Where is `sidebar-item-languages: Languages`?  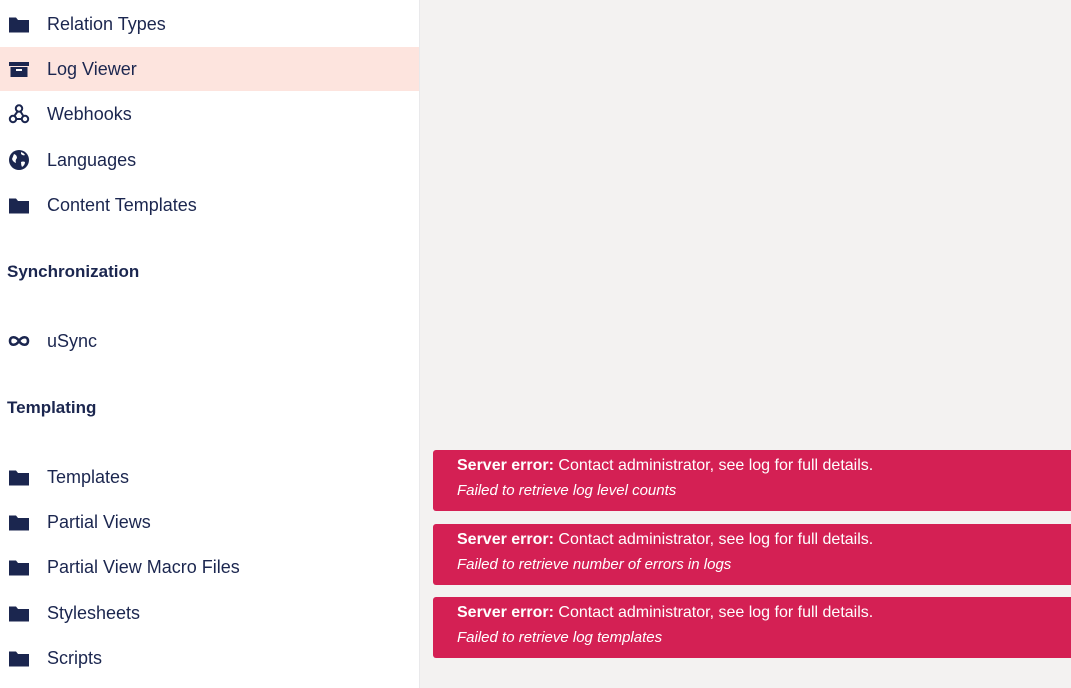
sidebar-item-languages: Languages is located at coordinates (209, 160).